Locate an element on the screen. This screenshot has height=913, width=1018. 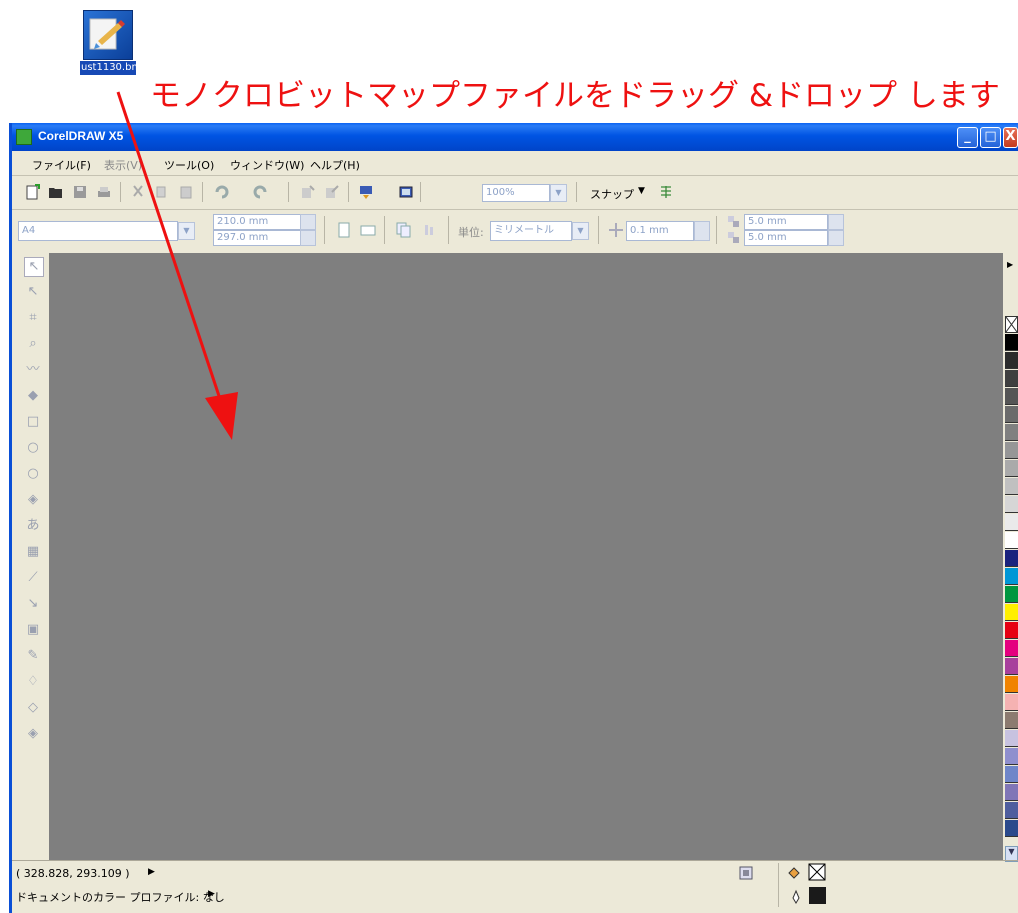
all-pages-icon is located at coordinates (404, 230).